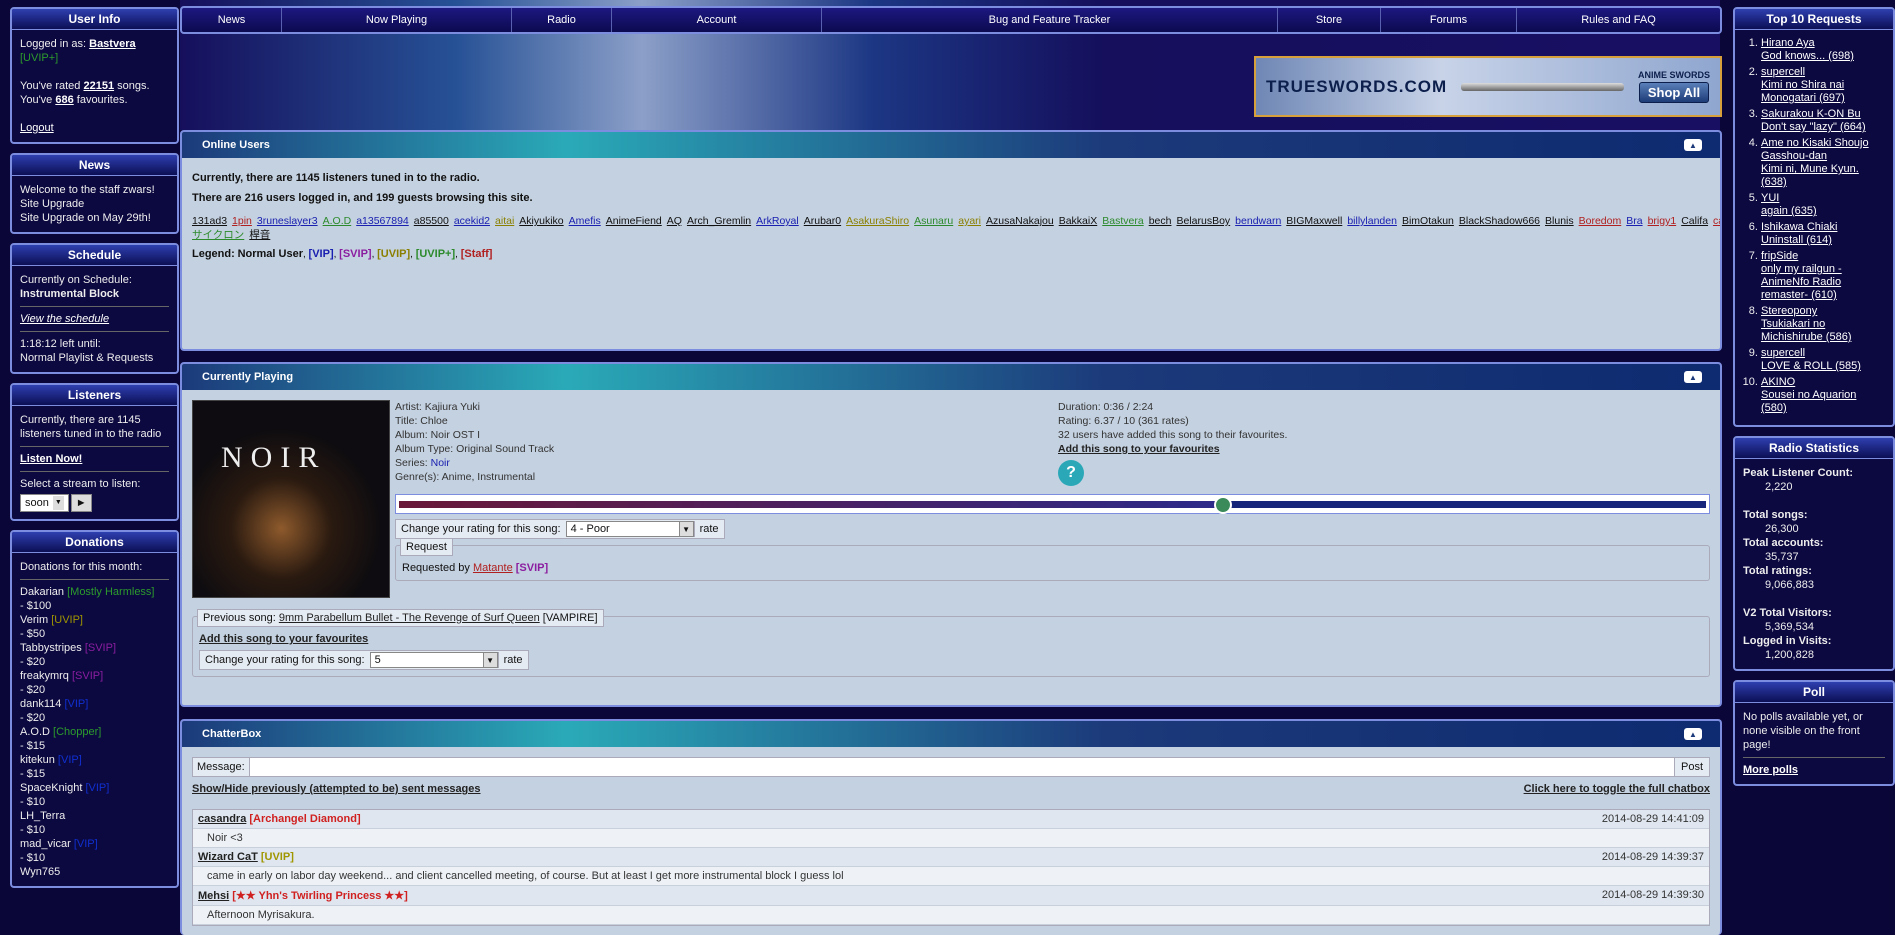  I want to click on nav-account: Account, so click(717, 20).